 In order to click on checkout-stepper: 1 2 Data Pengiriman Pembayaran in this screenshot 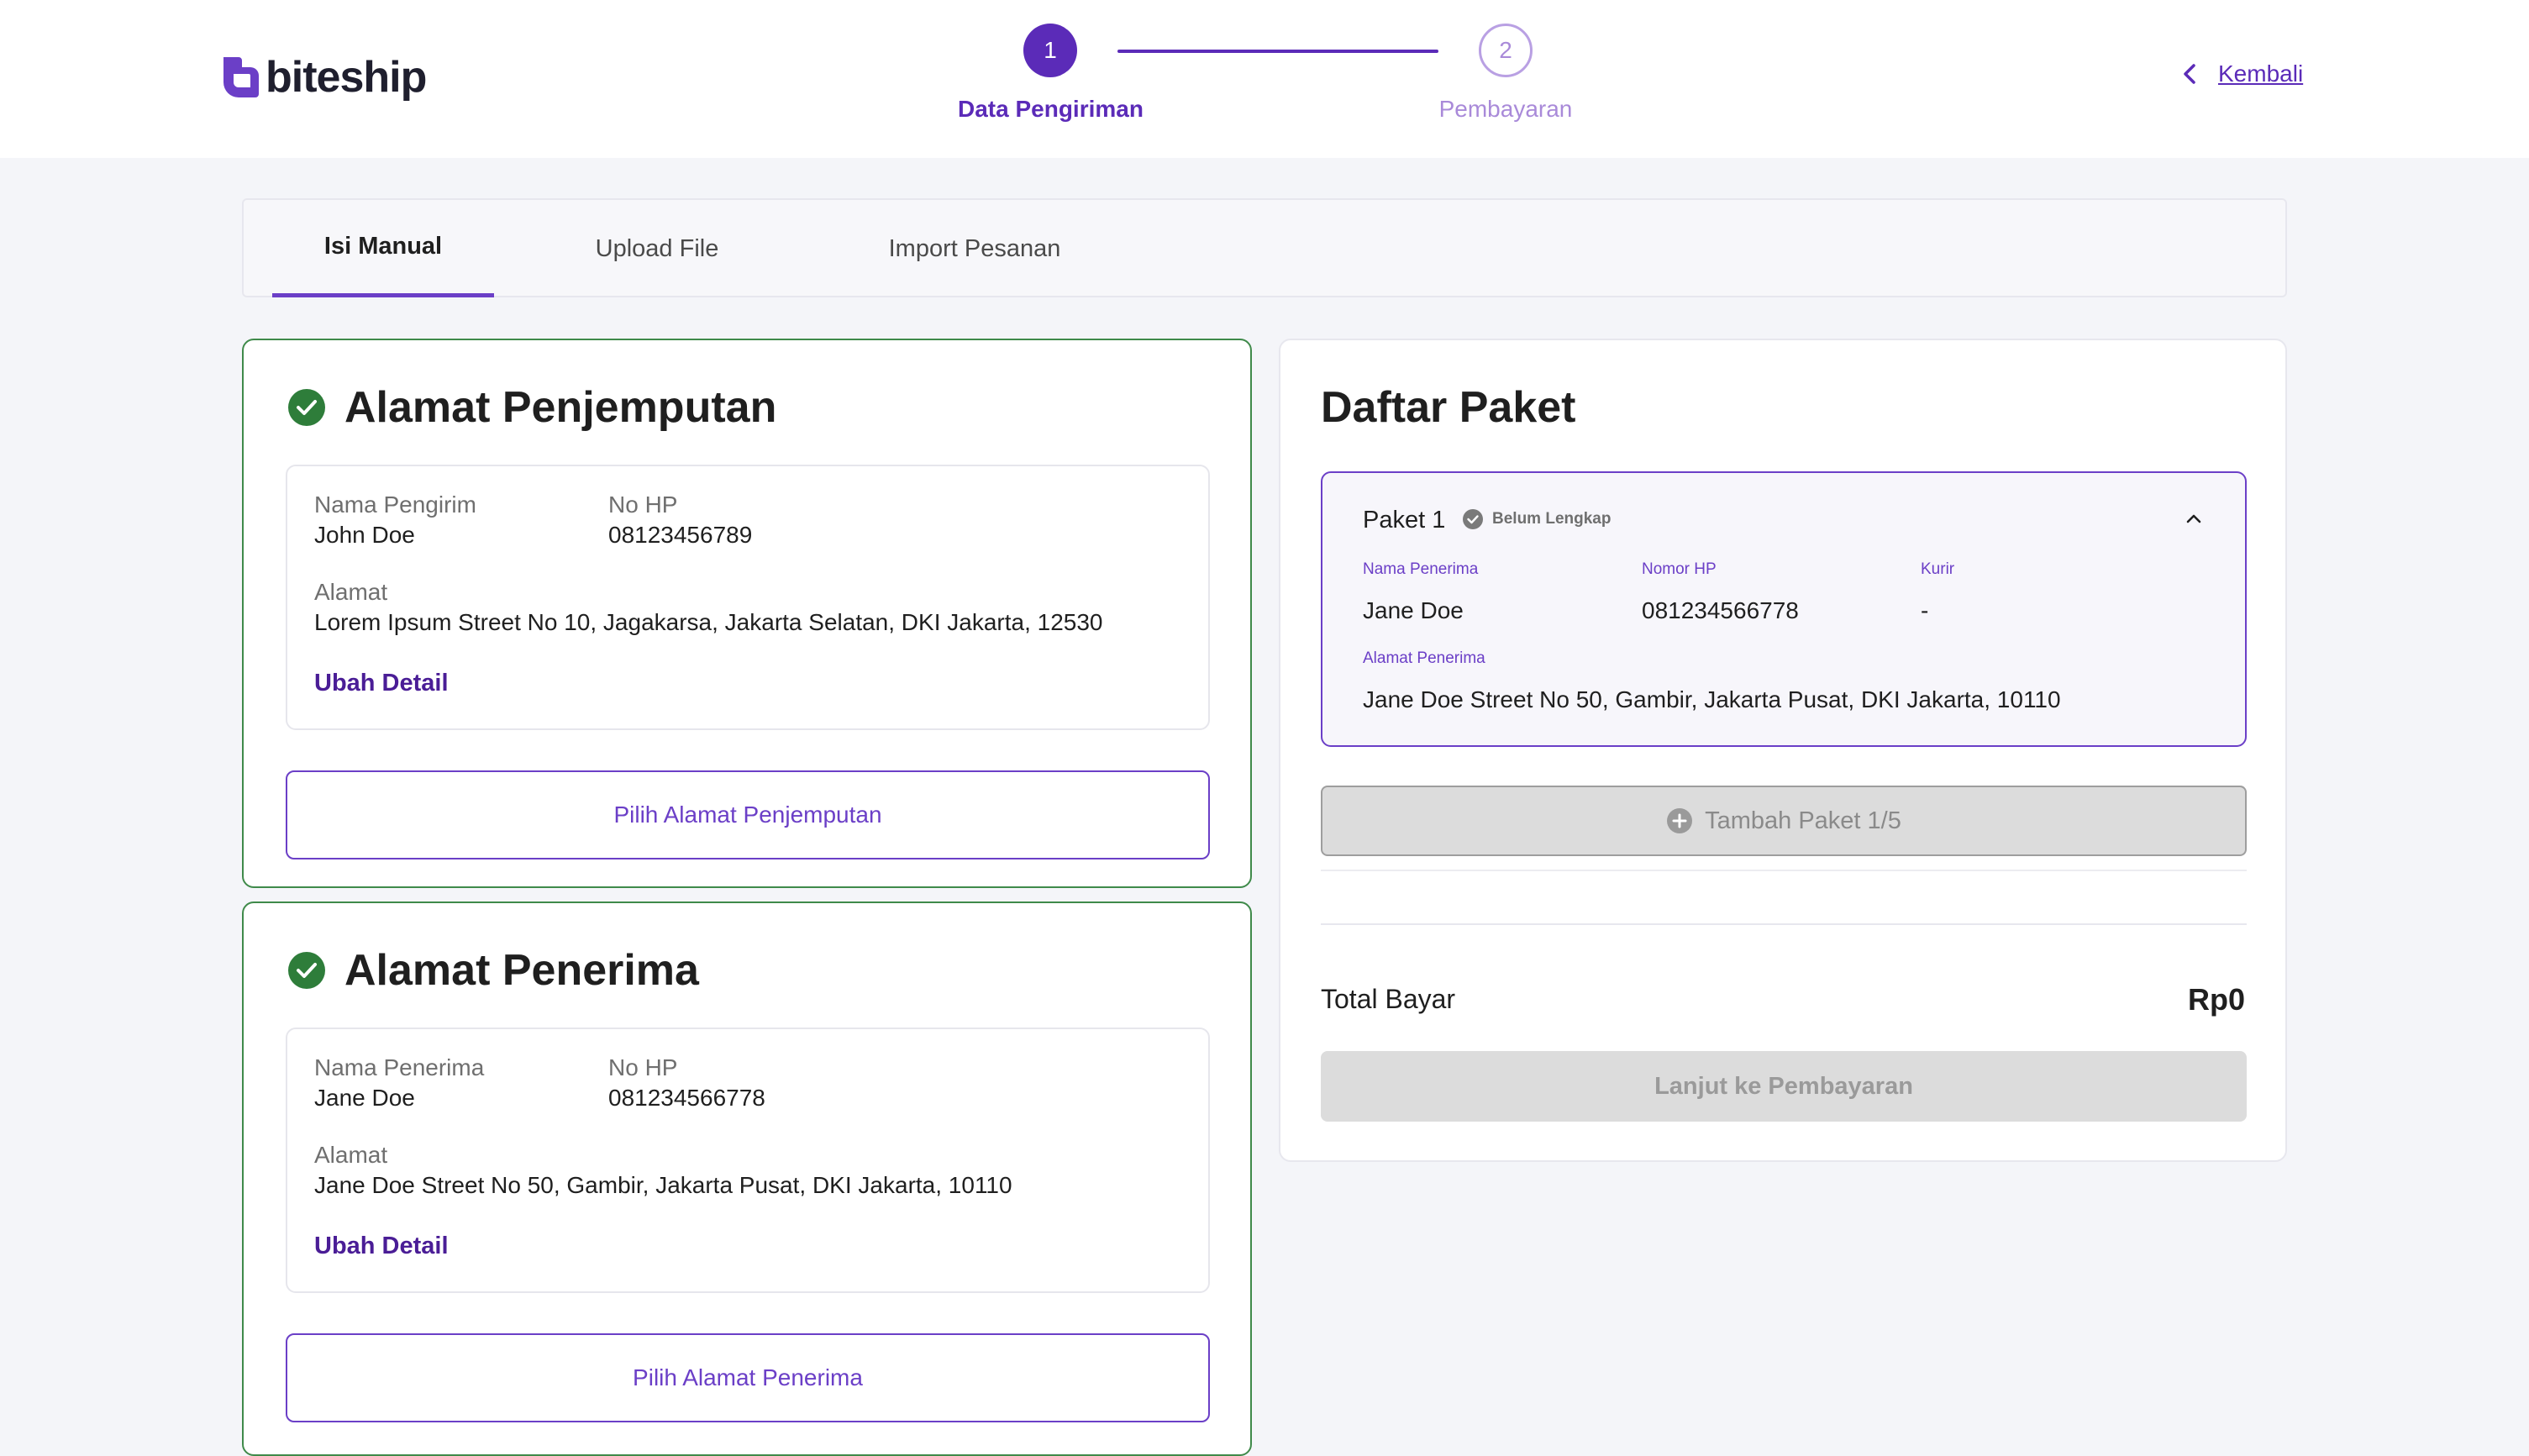, I will do `click(1260, 80)`.